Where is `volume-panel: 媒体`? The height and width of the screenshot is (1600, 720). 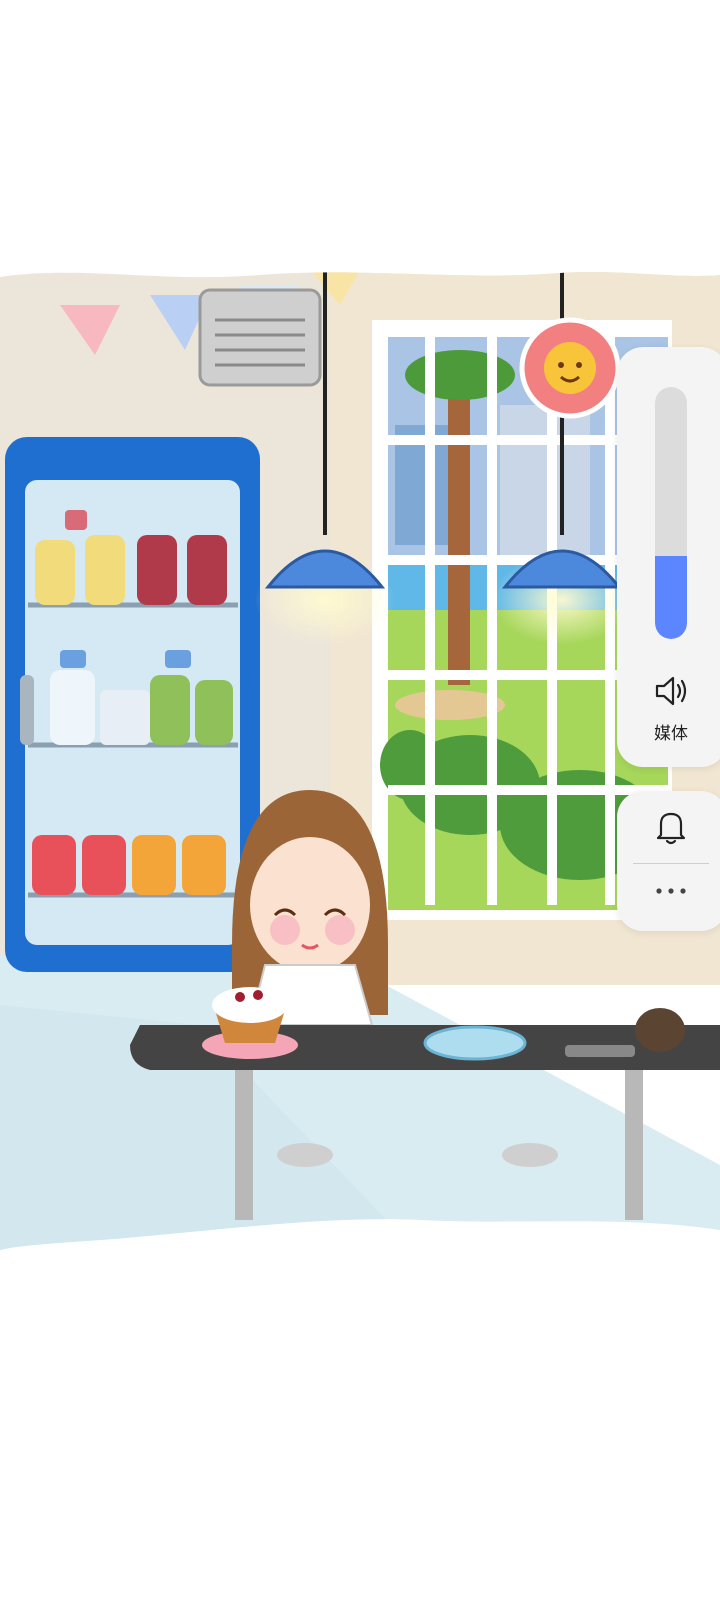
volume-panel: 媒体 is located at coordinates (668, 557).